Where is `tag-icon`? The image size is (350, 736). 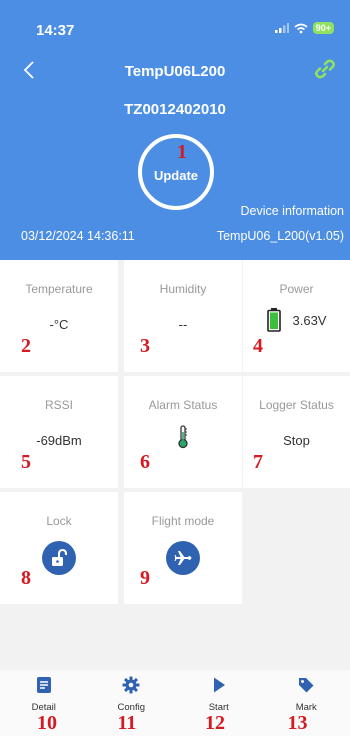 tag-icon is located at coordinates (306, 685).